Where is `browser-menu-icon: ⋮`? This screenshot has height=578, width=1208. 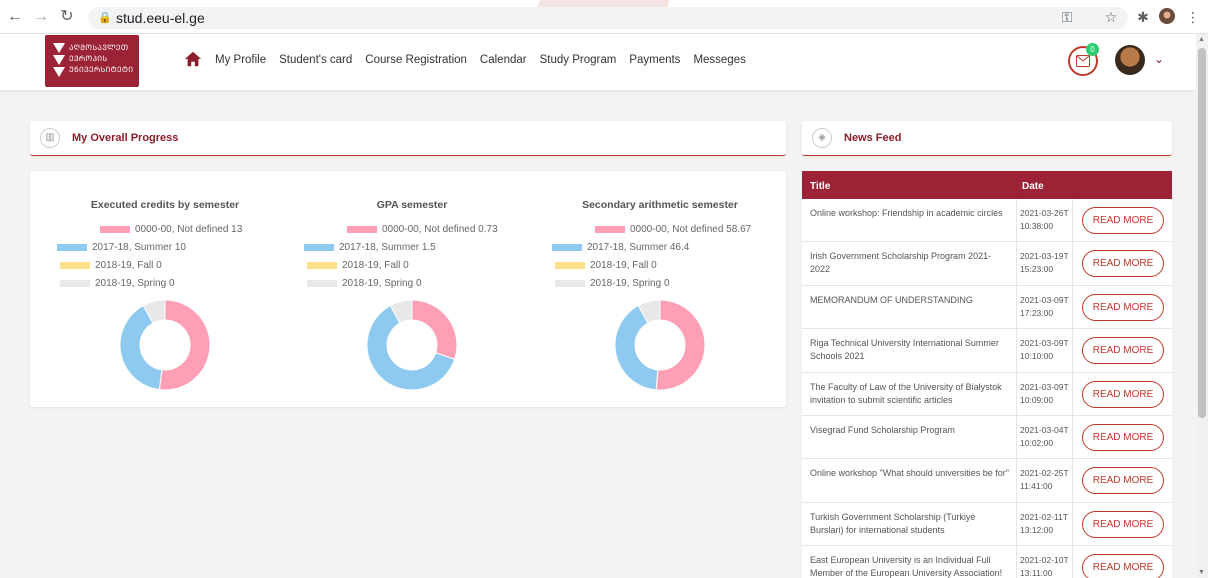 browser-menu-icon: ⋮ is located at coordinates (1193, 17).